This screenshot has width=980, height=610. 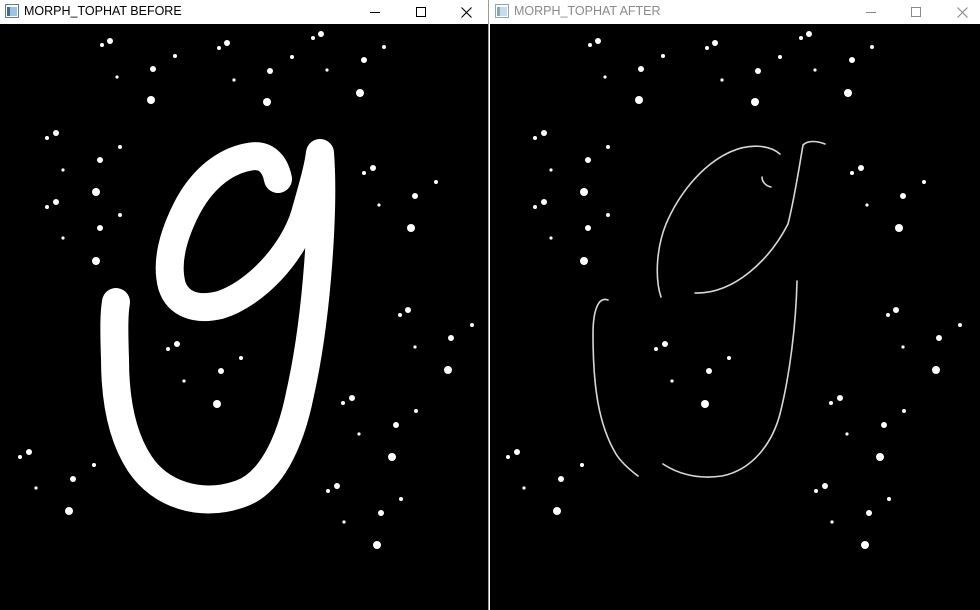 I want to click on window-title: MORPH_TOPHAT AFTER, so click(x=587, y=11).